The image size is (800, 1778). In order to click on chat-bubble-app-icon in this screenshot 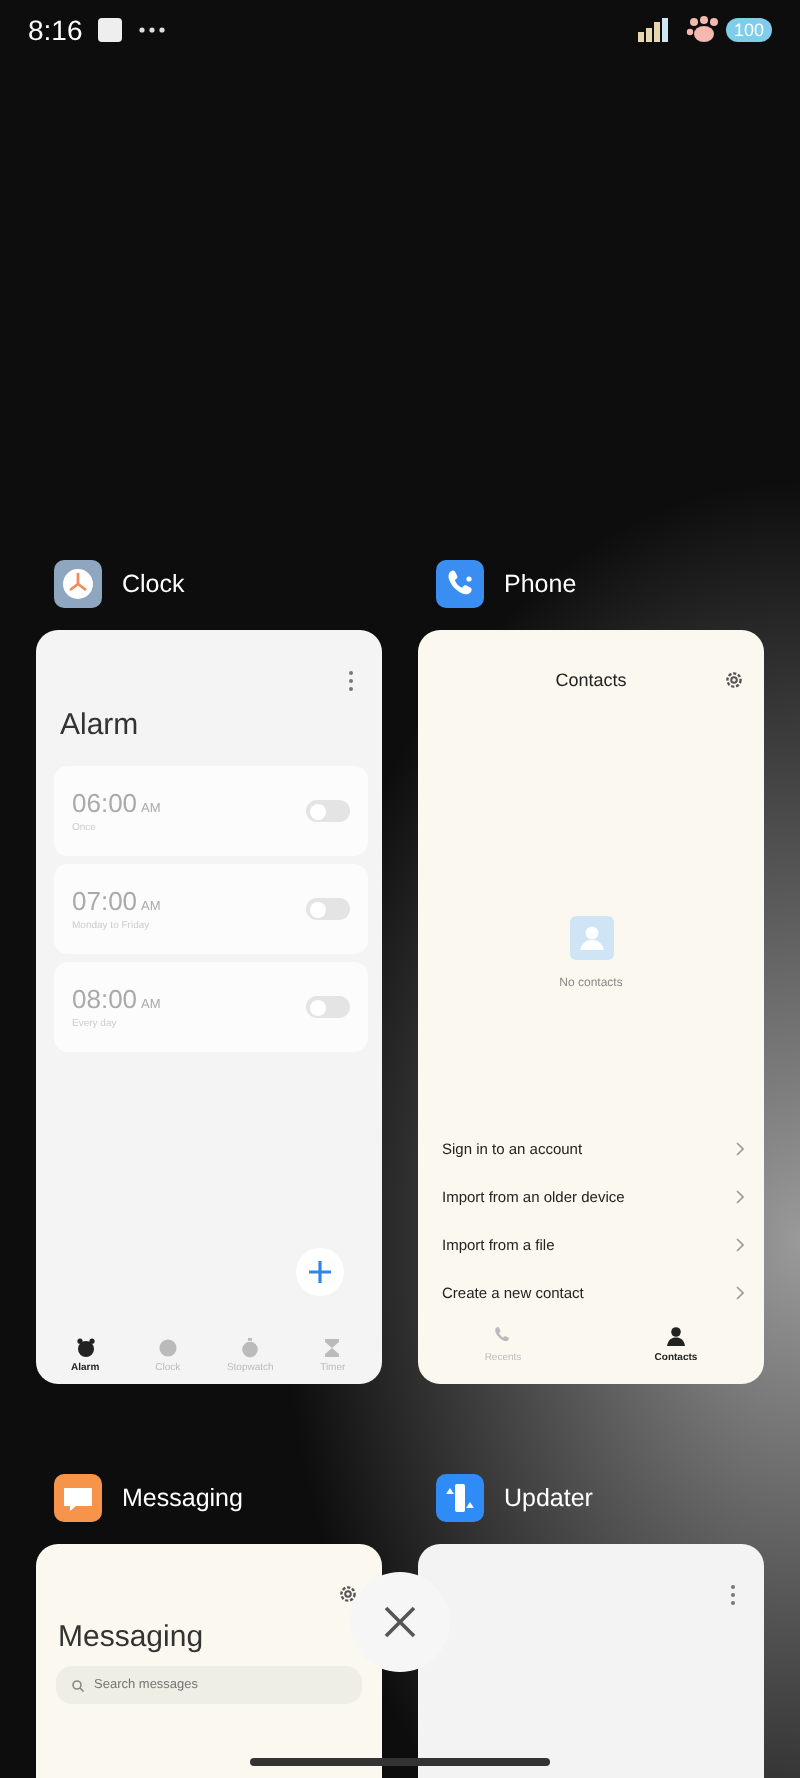, I will do `click(78, 1498)`.